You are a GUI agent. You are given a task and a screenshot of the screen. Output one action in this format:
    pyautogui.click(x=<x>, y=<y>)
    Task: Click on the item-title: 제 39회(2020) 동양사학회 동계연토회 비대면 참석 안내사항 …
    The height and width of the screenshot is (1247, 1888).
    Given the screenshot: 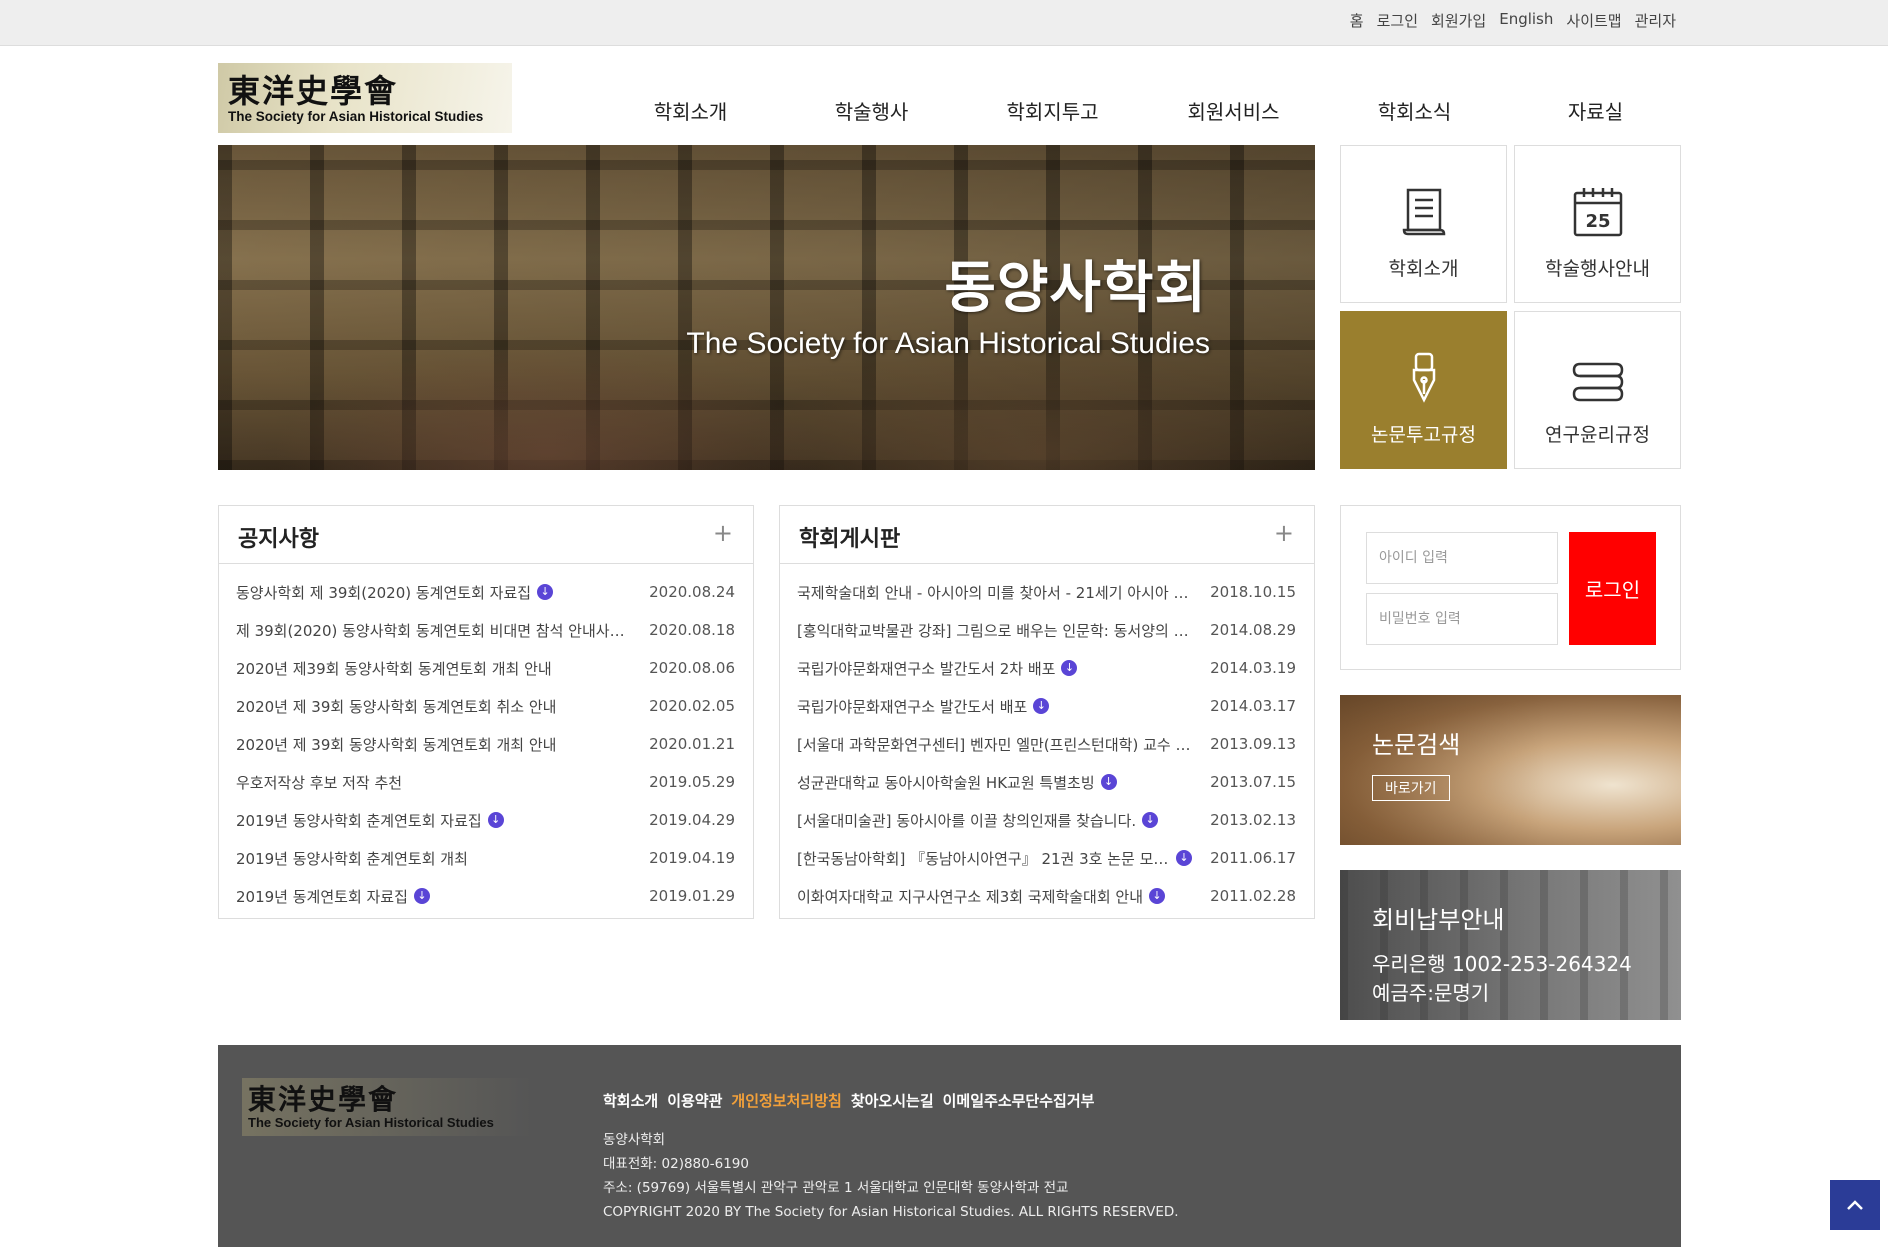 What is the action you would take?
    pyautogui.click(x=433, y=630)
    